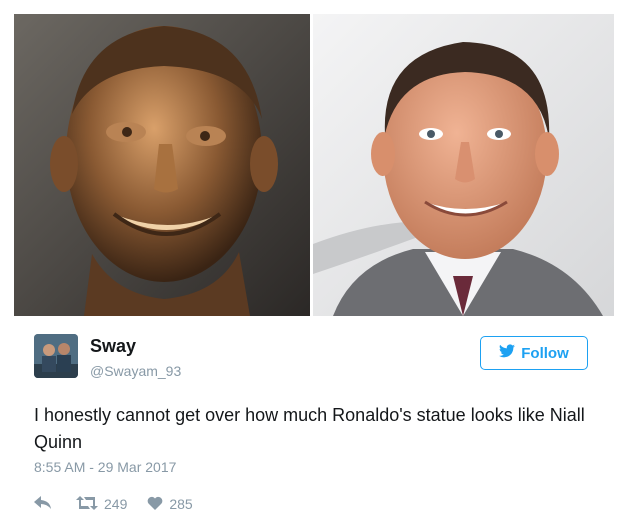 Image resolution: width=639 pixels, height=515 pixels. I want to click on reply-button, so click(43, 504).